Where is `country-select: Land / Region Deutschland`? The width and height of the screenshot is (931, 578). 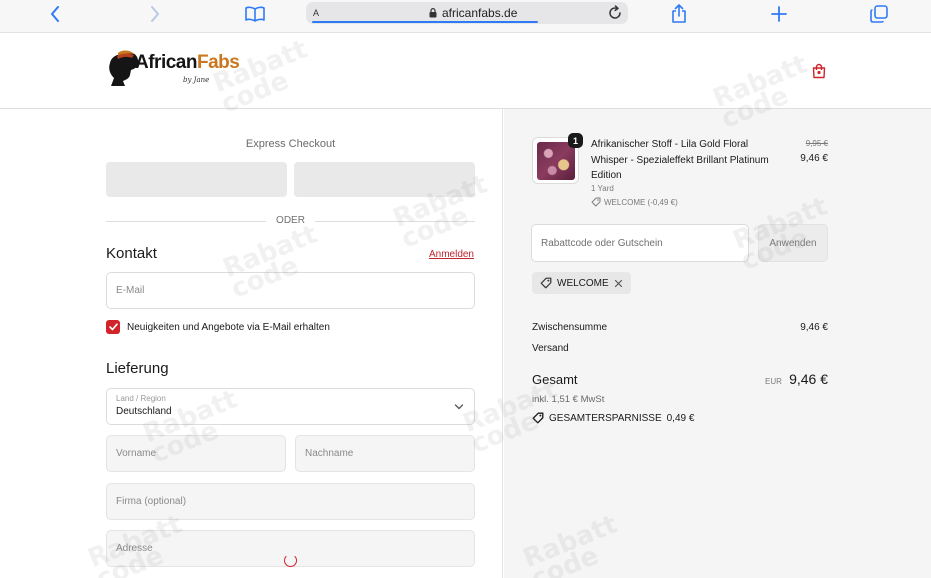 country-select: Land / Region Deutschland is located at coordinates (290, 406).